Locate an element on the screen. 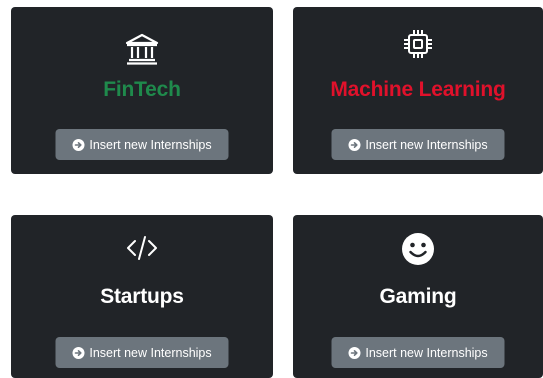 This screenshot has height=378, width=543. card-title: Startups is located at coordinates (142, 296).